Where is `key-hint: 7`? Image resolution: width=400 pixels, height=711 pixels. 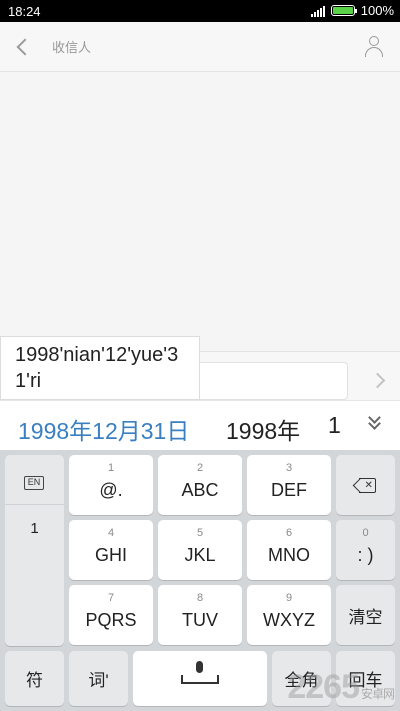
key-hint: 7 is located at coordinates (111, 598).